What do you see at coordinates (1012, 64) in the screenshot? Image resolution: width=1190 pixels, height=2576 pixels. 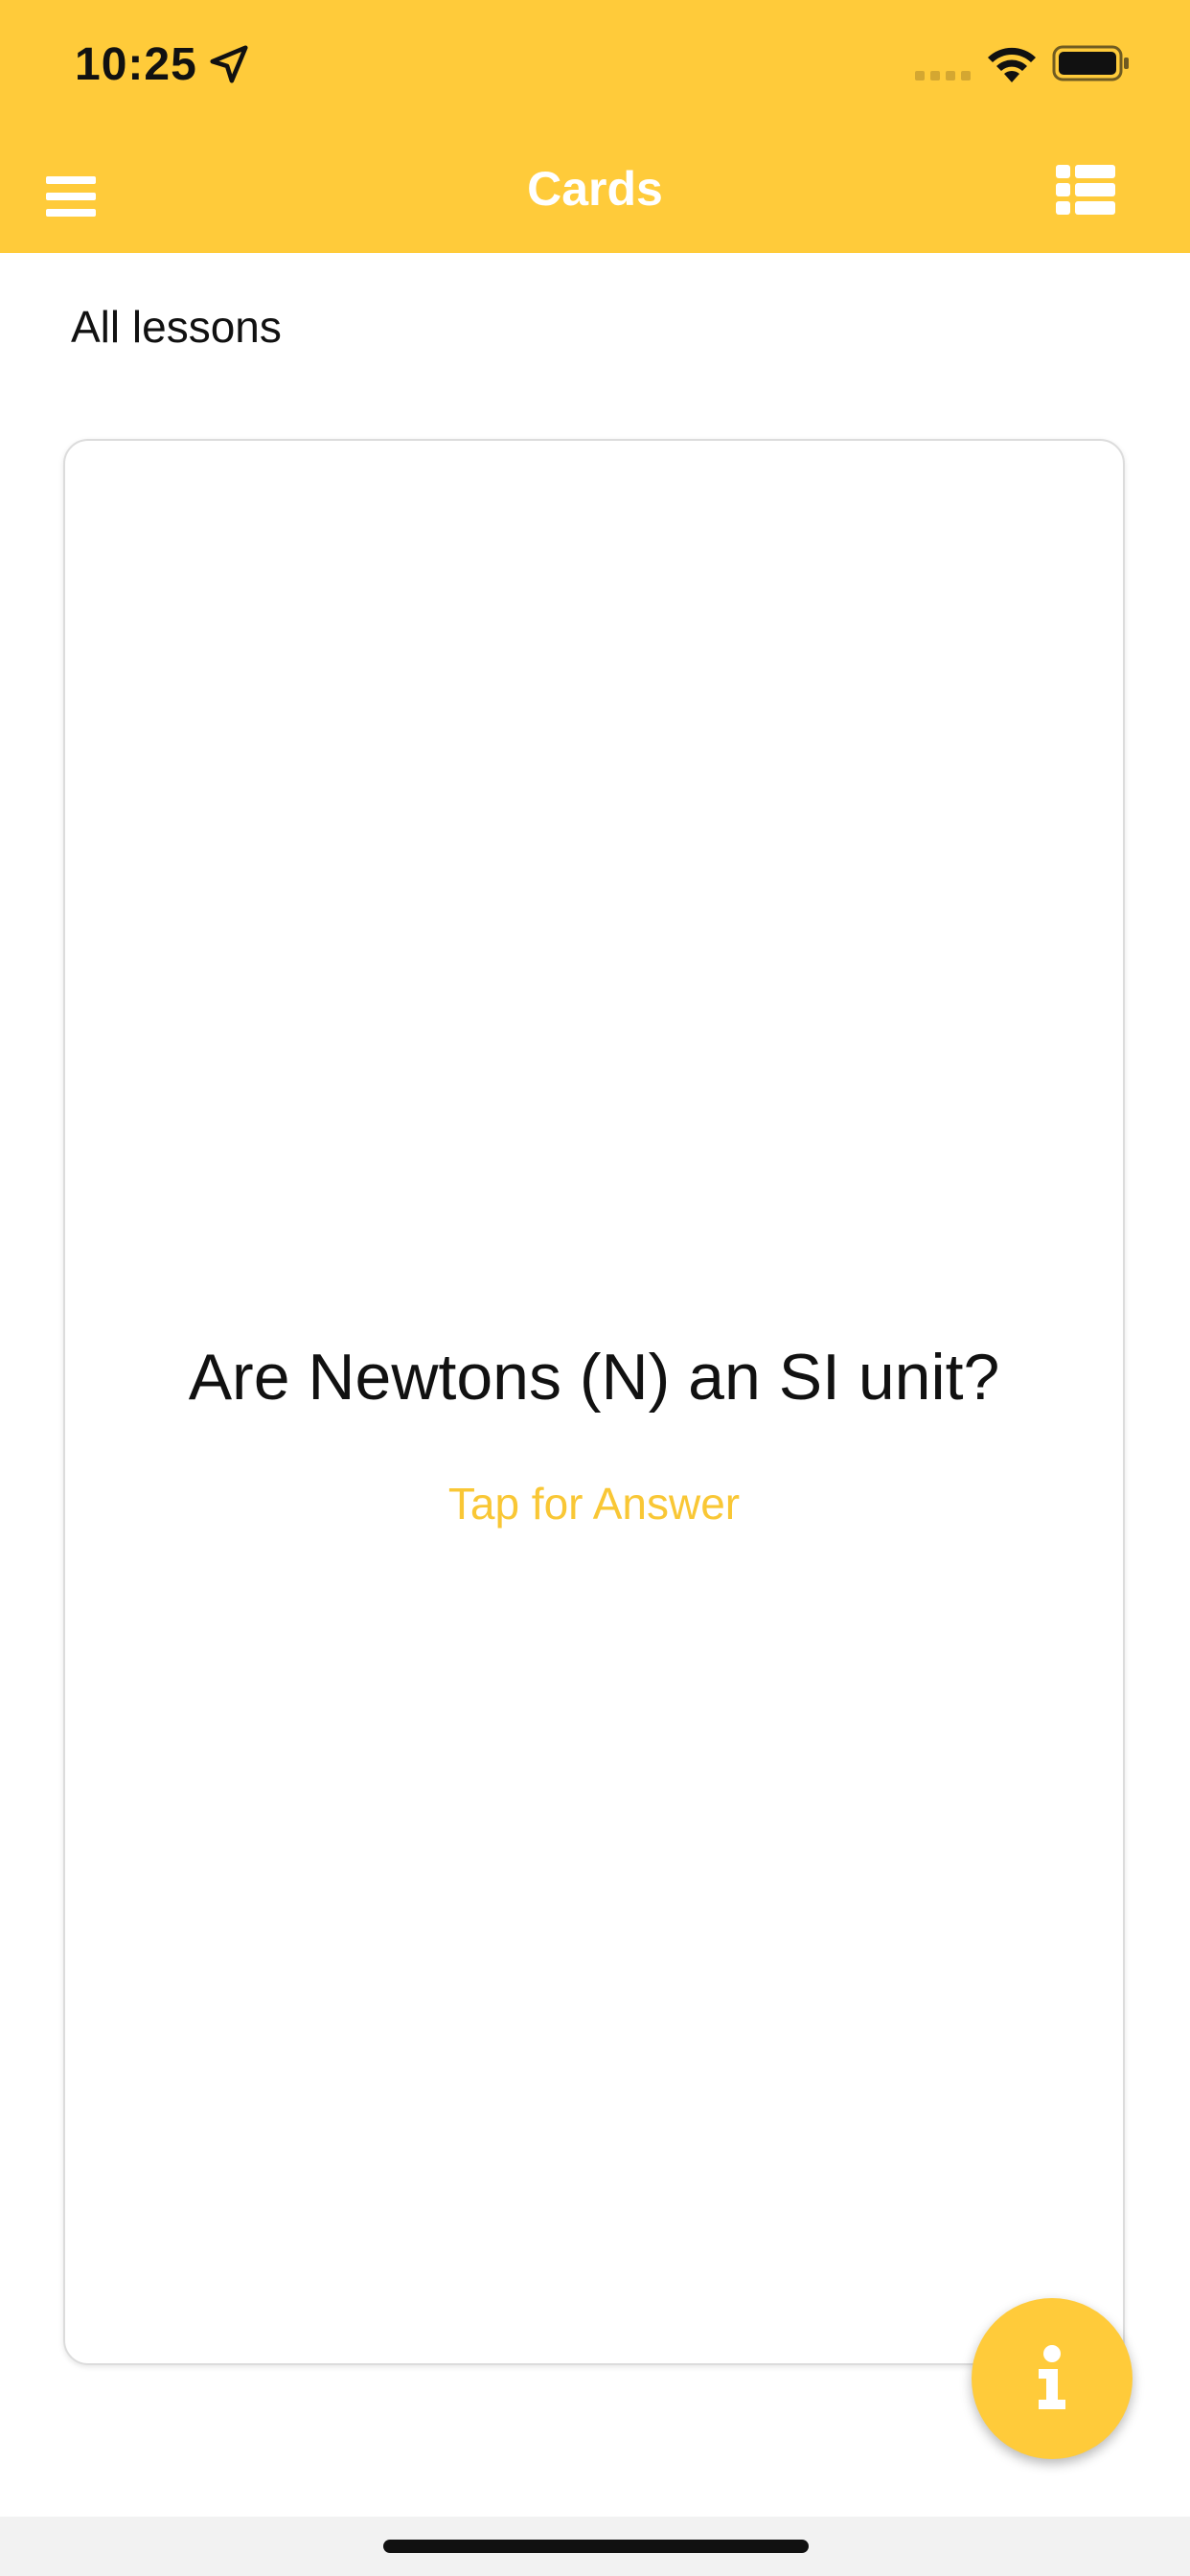 I see `wifi-icon` at bounding box center [1012, 64].